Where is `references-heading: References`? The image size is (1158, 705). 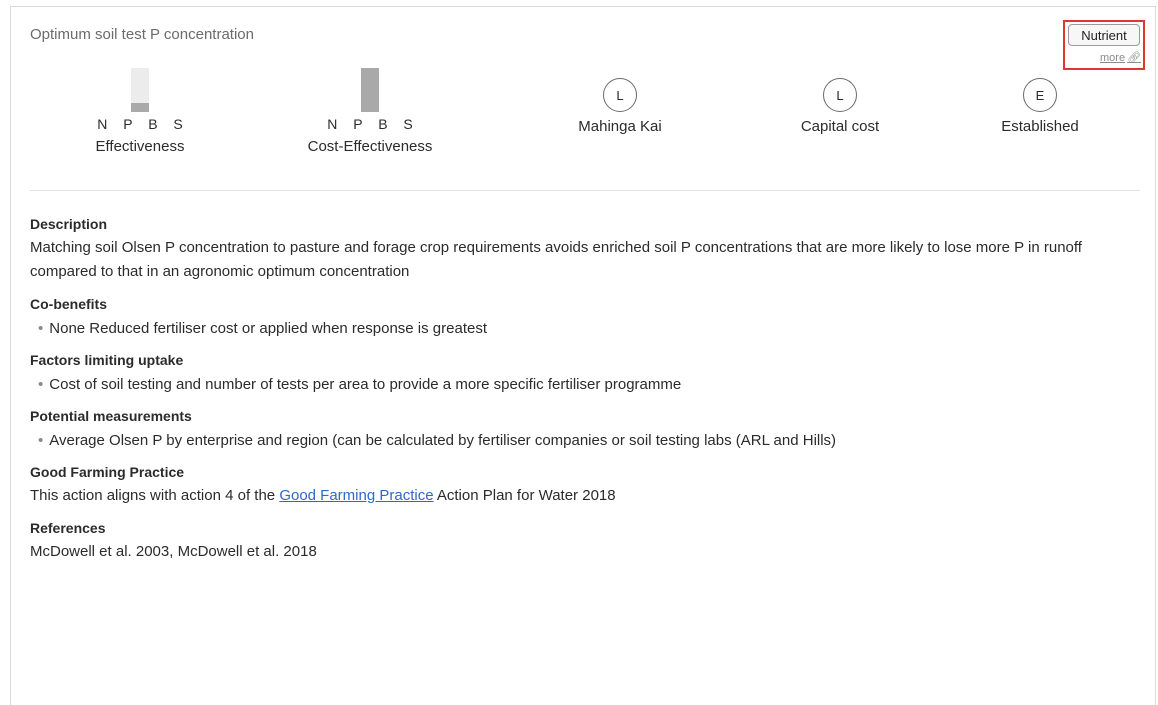
references-heading: References is located at coordinates (68, 528).